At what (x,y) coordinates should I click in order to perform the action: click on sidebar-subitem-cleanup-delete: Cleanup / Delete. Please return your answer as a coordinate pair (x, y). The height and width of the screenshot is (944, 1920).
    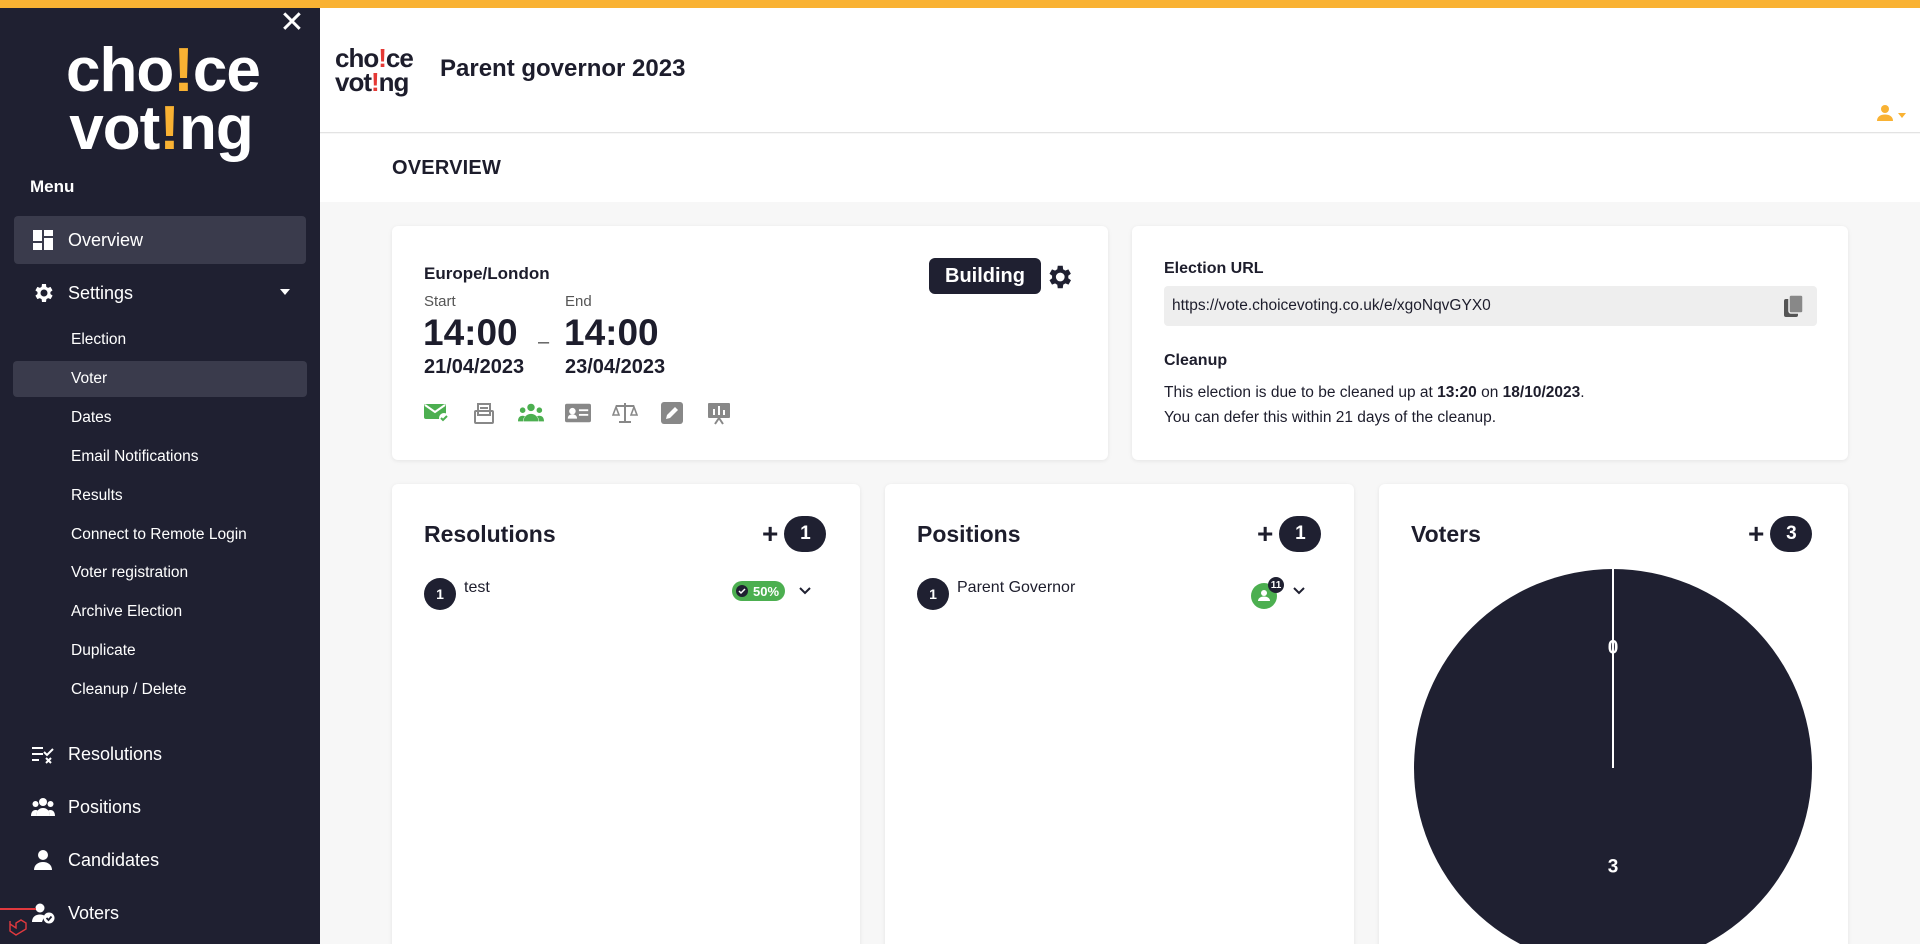
    Looking at the image, I should click on (160, 690).